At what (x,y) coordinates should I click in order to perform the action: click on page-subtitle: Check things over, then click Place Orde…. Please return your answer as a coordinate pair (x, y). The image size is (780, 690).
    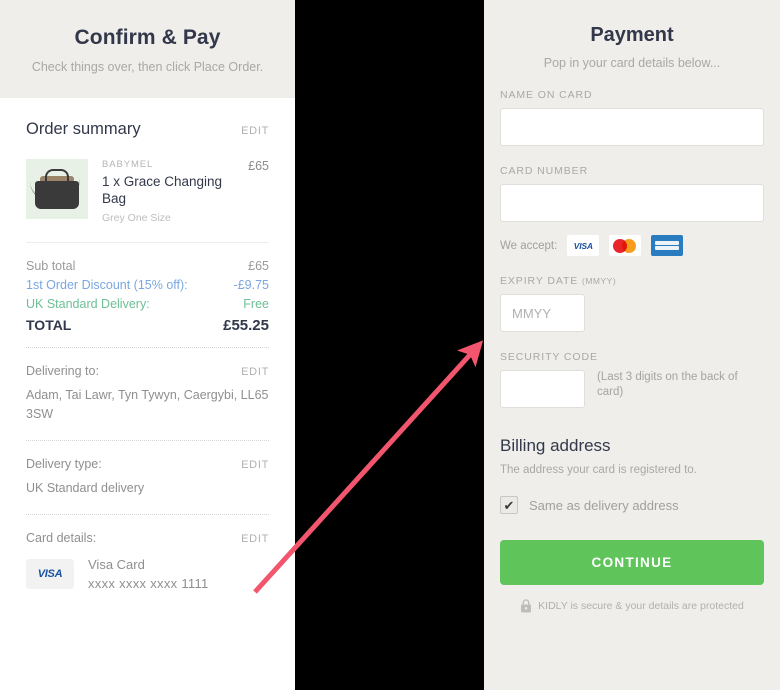
    Looking at the image, I should click on (147, 67).